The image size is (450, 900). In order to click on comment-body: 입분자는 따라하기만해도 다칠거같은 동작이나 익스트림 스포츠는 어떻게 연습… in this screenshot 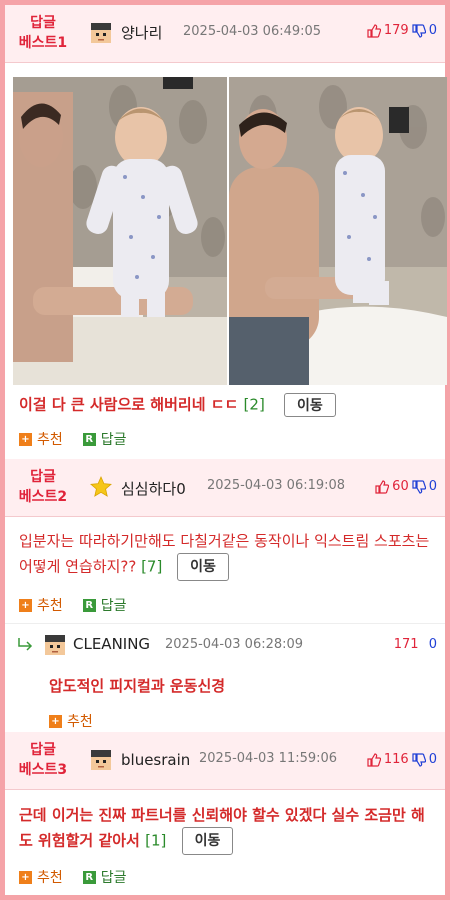, I will do `click(225, 555)`.